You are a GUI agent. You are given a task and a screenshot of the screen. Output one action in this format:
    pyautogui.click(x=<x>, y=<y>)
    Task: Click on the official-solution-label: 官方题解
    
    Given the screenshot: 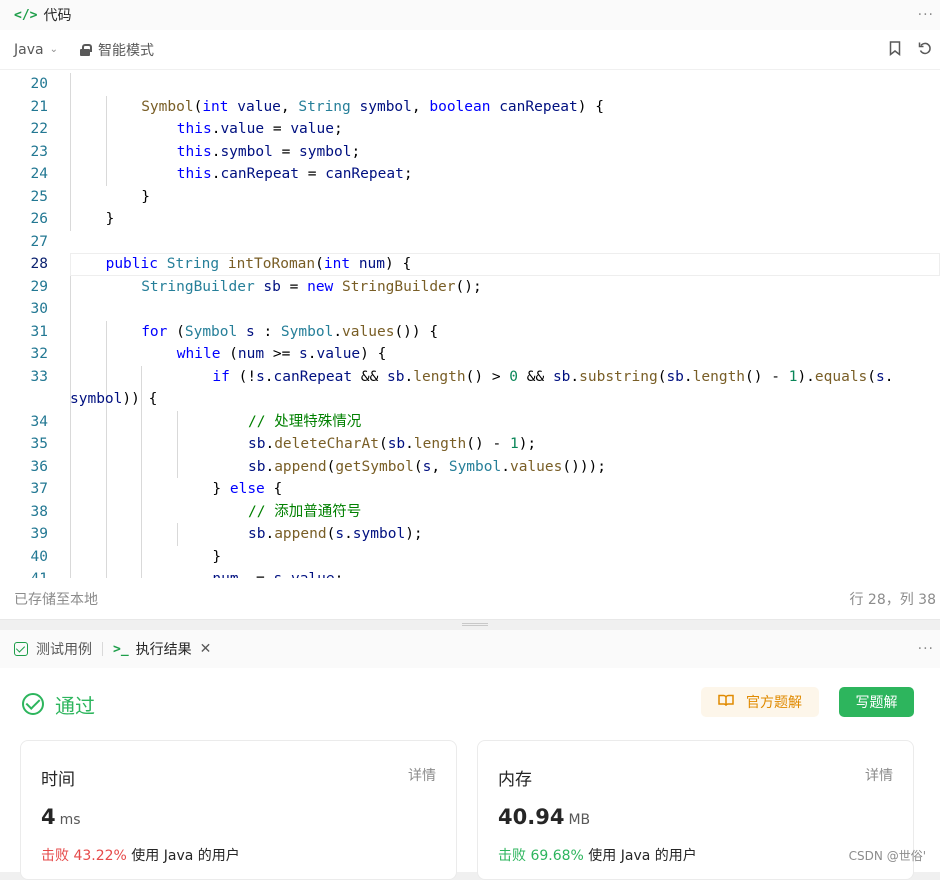 What is the action you would take?
    pyautogui.click(x=774, y=703)
    